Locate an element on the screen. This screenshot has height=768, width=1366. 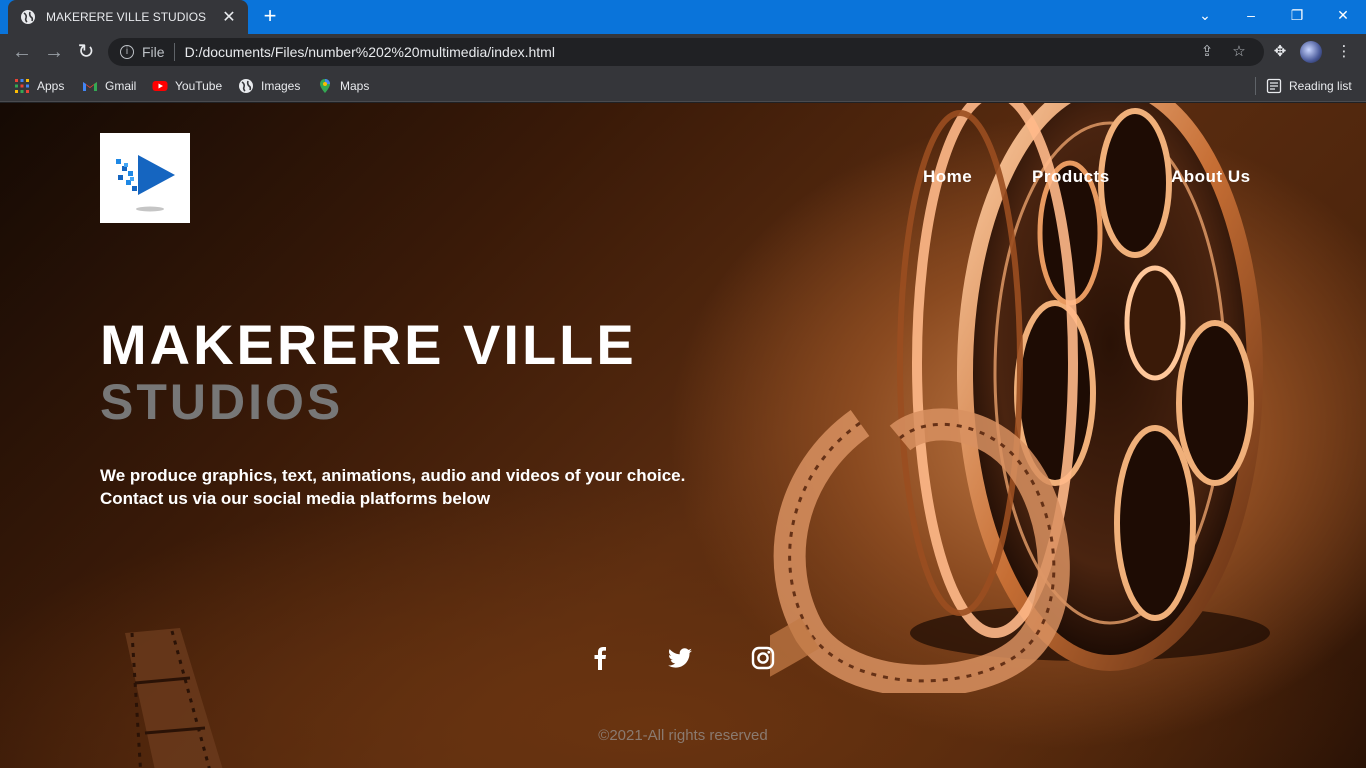
bookmark-label: Maps is located at coordinates (355, 86).